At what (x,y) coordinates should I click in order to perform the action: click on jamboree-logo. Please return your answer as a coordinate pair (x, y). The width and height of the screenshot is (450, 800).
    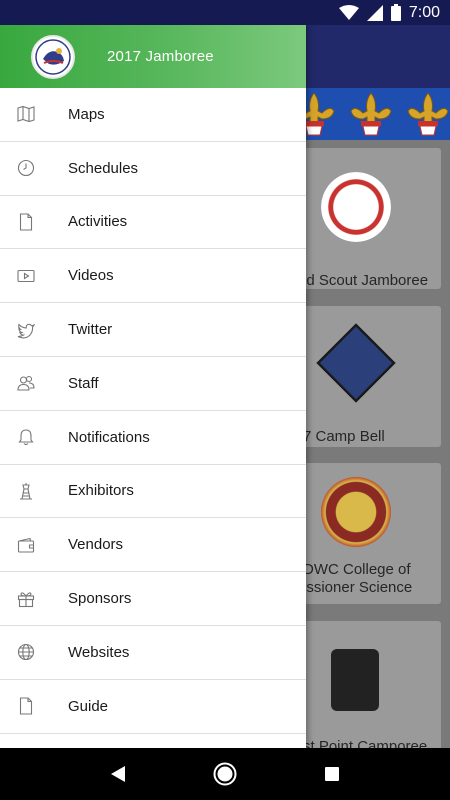
    Looking at the image, I should click on (53, 56).